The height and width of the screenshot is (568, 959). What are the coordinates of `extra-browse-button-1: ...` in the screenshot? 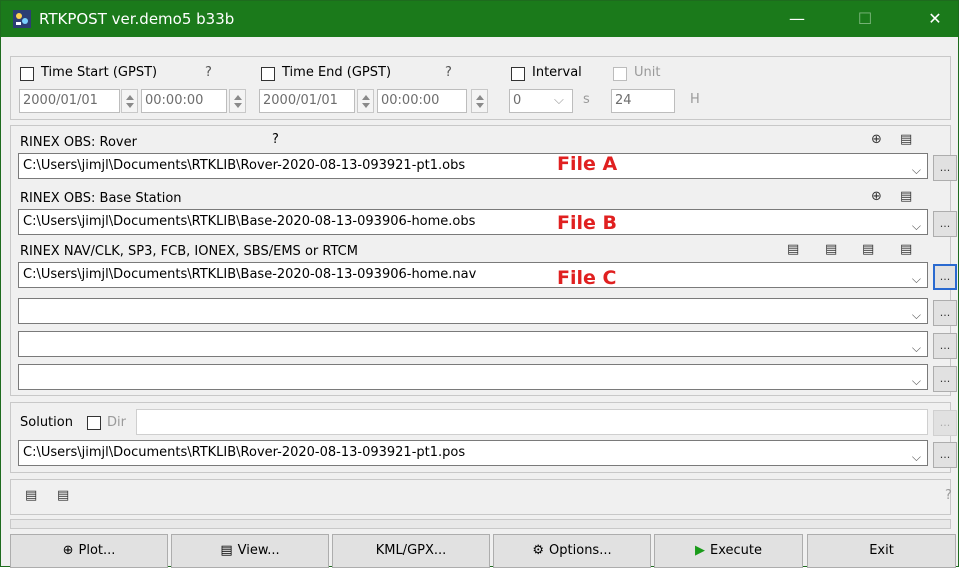 It's located at (945, 313).